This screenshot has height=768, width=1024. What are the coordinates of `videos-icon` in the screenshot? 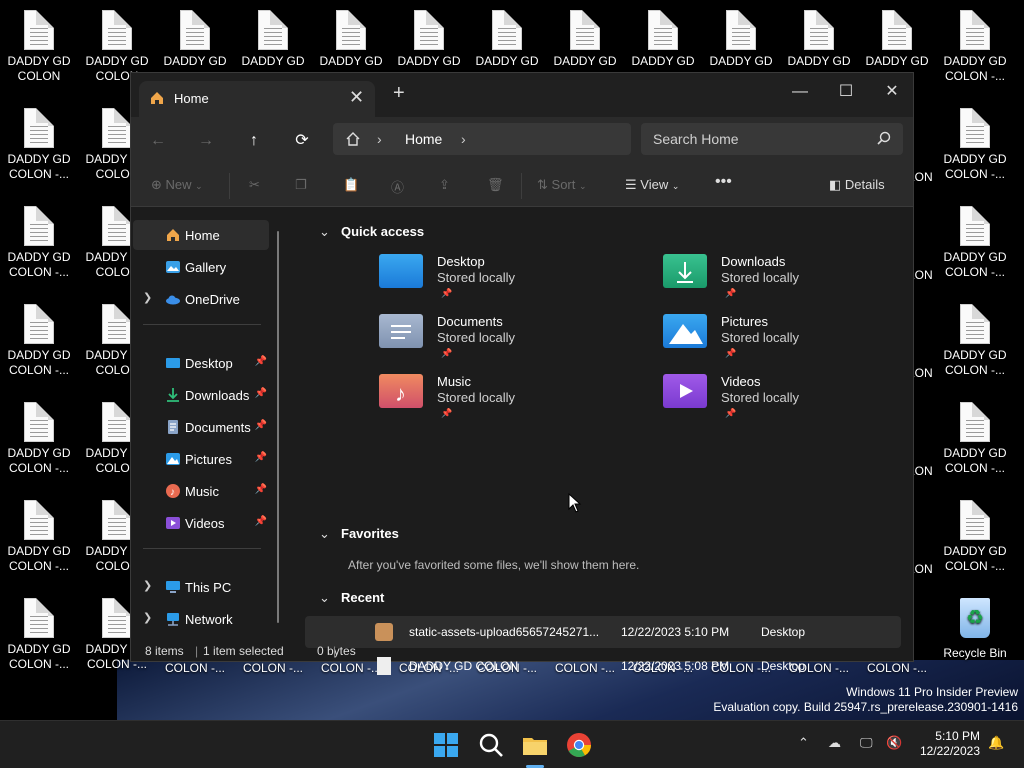 It's located at (173, 523).